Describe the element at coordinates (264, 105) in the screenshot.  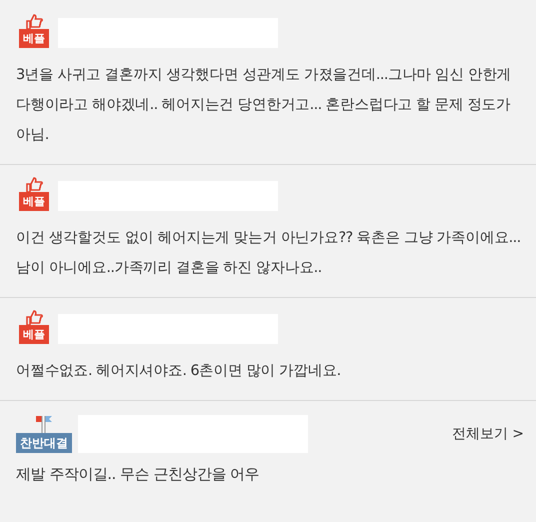
I see `comment-text: 3년을 사귀고 결혼까지 생각했다면 성관계도 가졌을건데...그나마 임신 안한게 다행이라고 해야겠네.. 헤어지는건 당연한거고... 혼란스럽다고 할 문제 정도가 아님.` at that location.